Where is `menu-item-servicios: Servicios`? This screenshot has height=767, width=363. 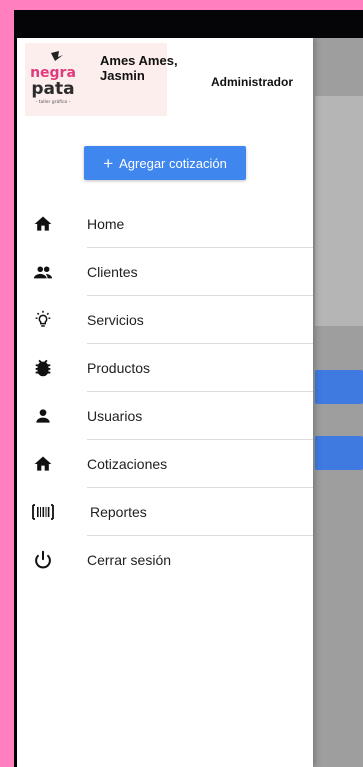
menu-item-servicios: Servicios is located at coordinates (165, 320).